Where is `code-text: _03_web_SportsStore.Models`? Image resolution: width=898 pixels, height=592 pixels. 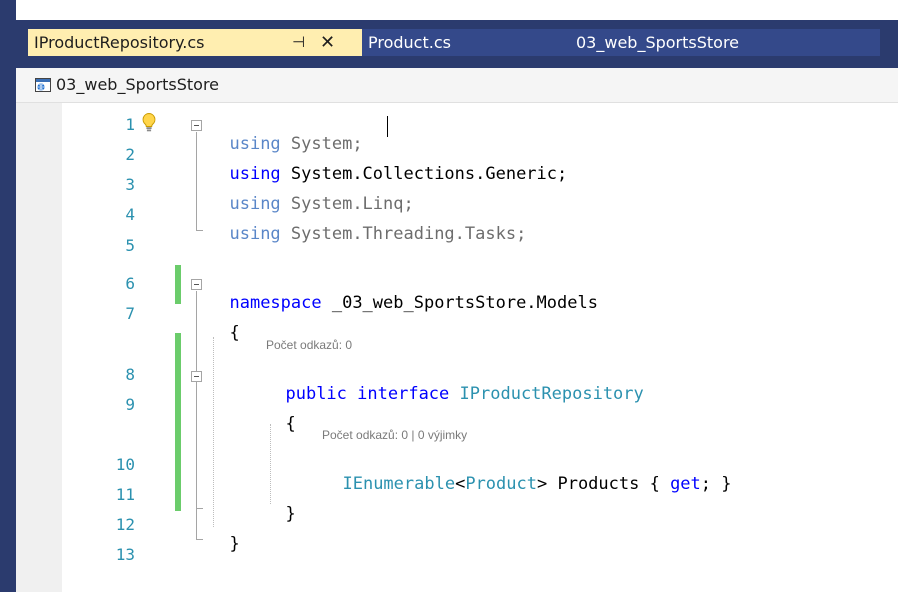
code-text: _03_web_SportsStore.Models is located at coordinates (459, 303).